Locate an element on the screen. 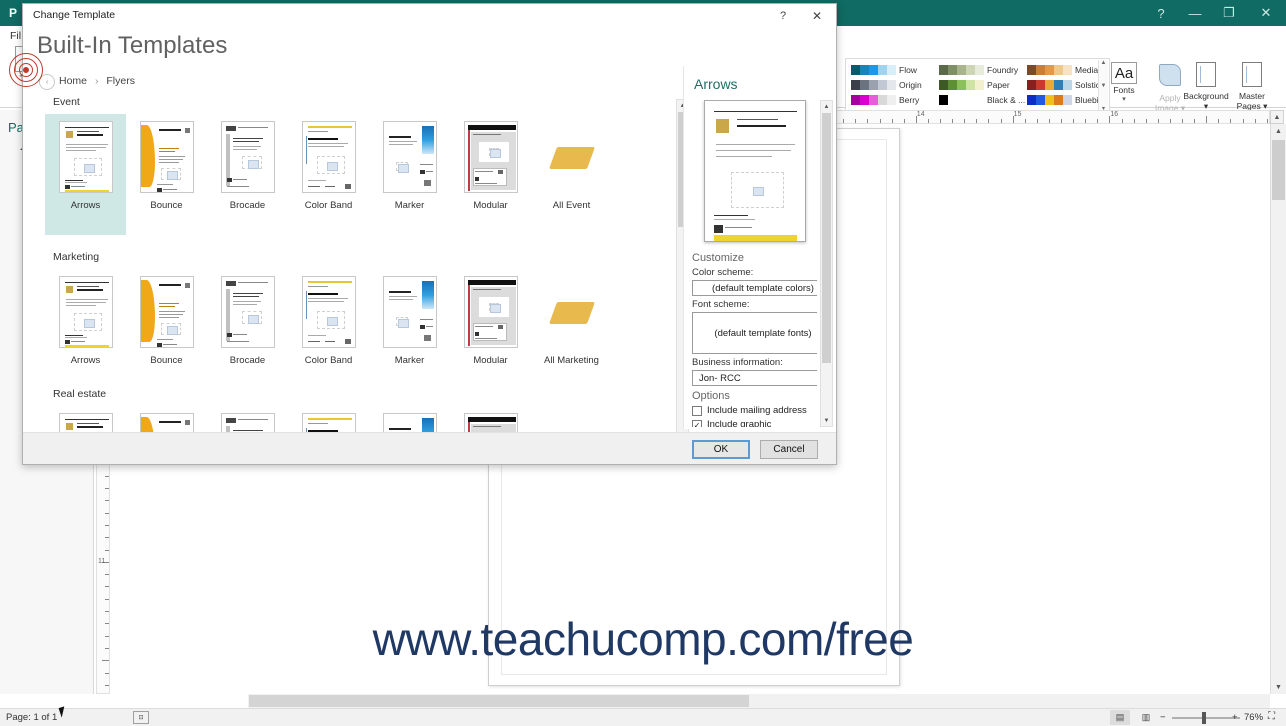  close-icon: ✕ is located at coordinates (1266, 13).